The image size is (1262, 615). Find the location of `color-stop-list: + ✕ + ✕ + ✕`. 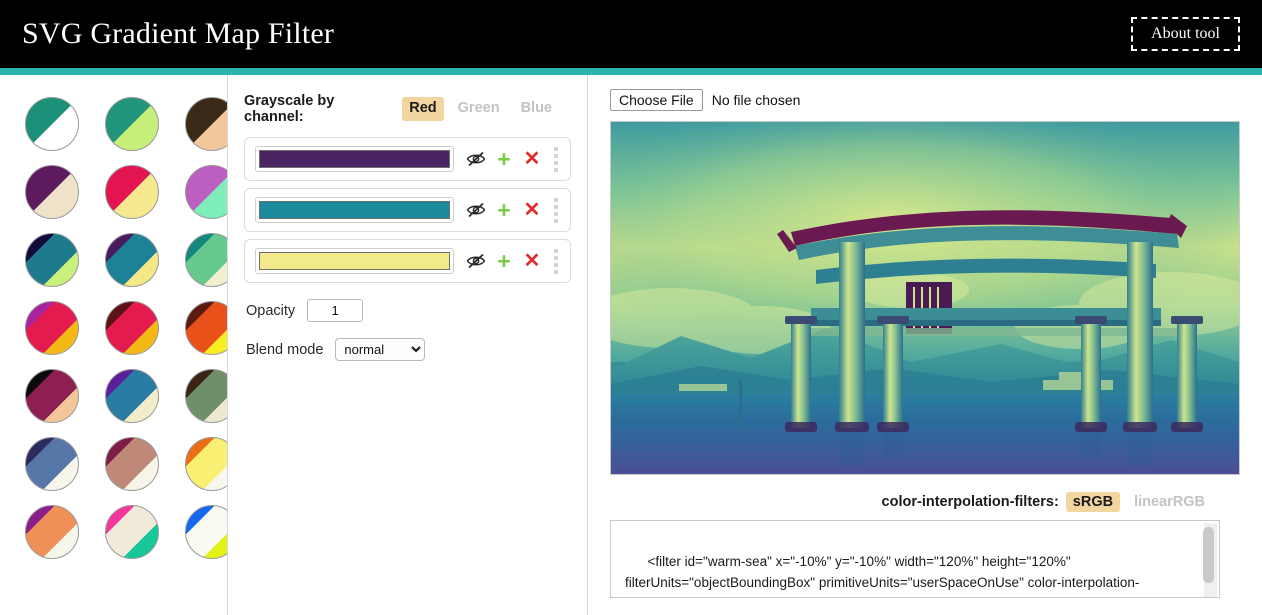

color-stop-list: + ✕ + ✕ + ✕ is located at coordinates (407, 210).